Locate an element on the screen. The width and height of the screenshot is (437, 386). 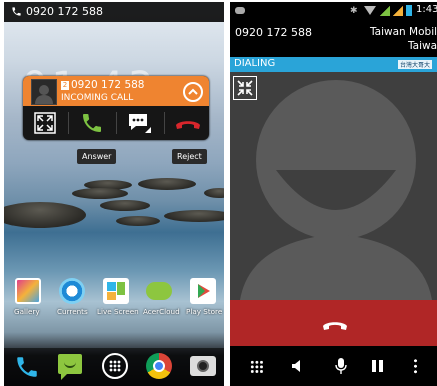
carrier-name: Taiwan Mobile is located at coordinates (403, 32).